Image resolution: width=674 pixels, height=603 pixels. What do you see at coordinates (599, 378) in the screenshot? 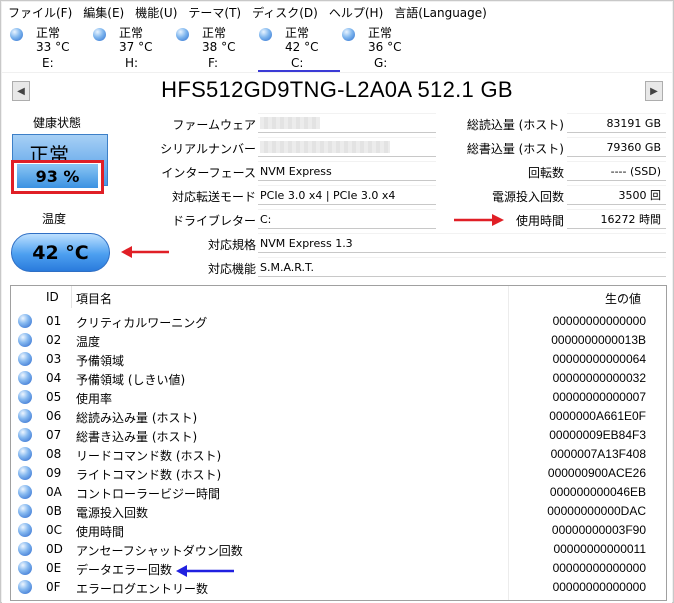
I see `row-raw-value: 00000000000032` at bounding box center [599, 378].